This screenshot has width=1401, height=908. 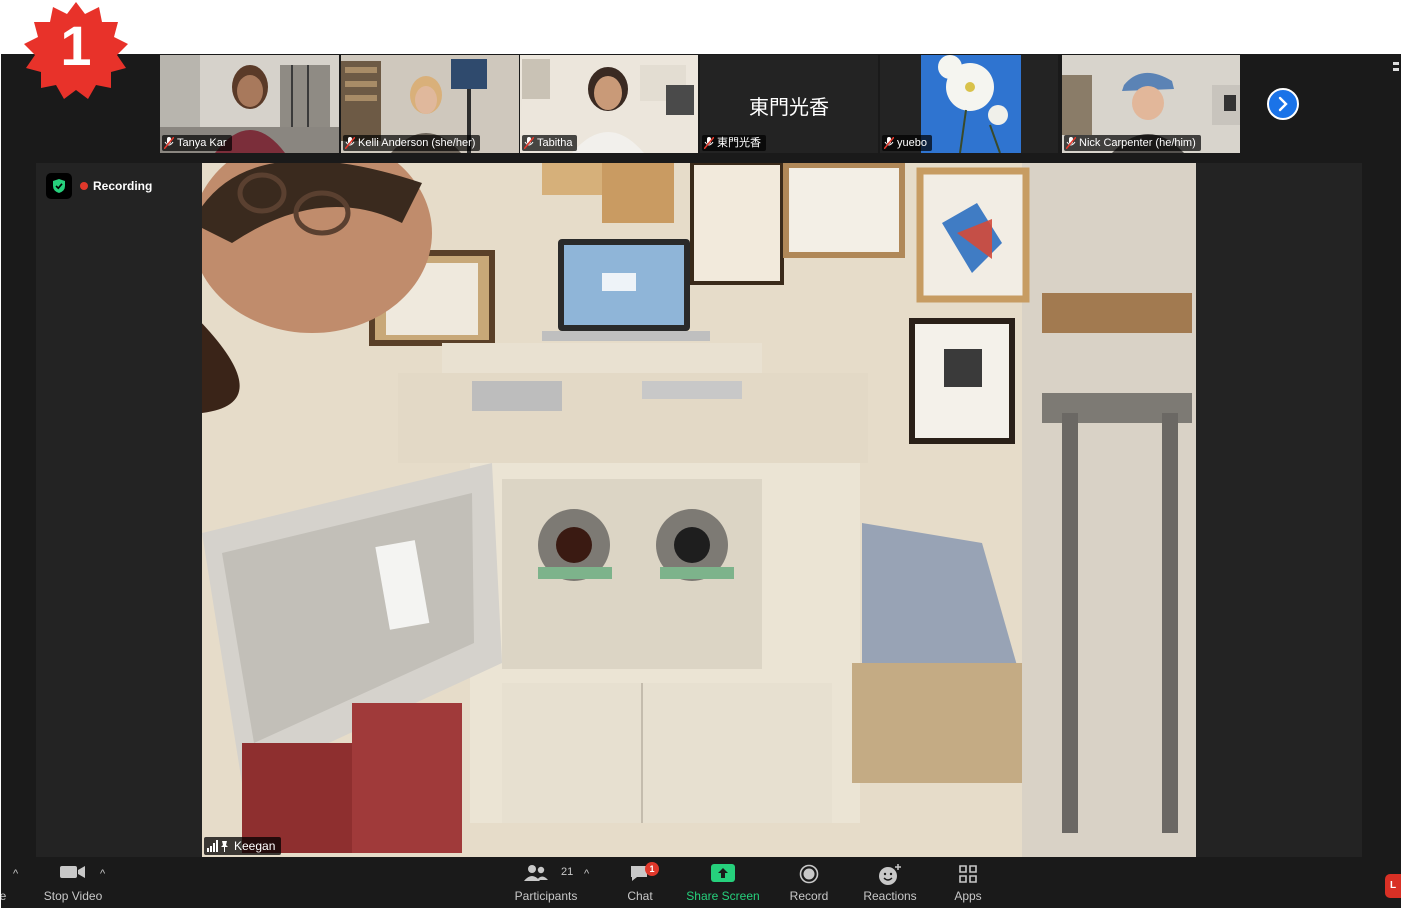 What do you see at coordinates (4, 896) in the screenshot?
I see `mute-label-partial: e` at bounding box center [4, 896].